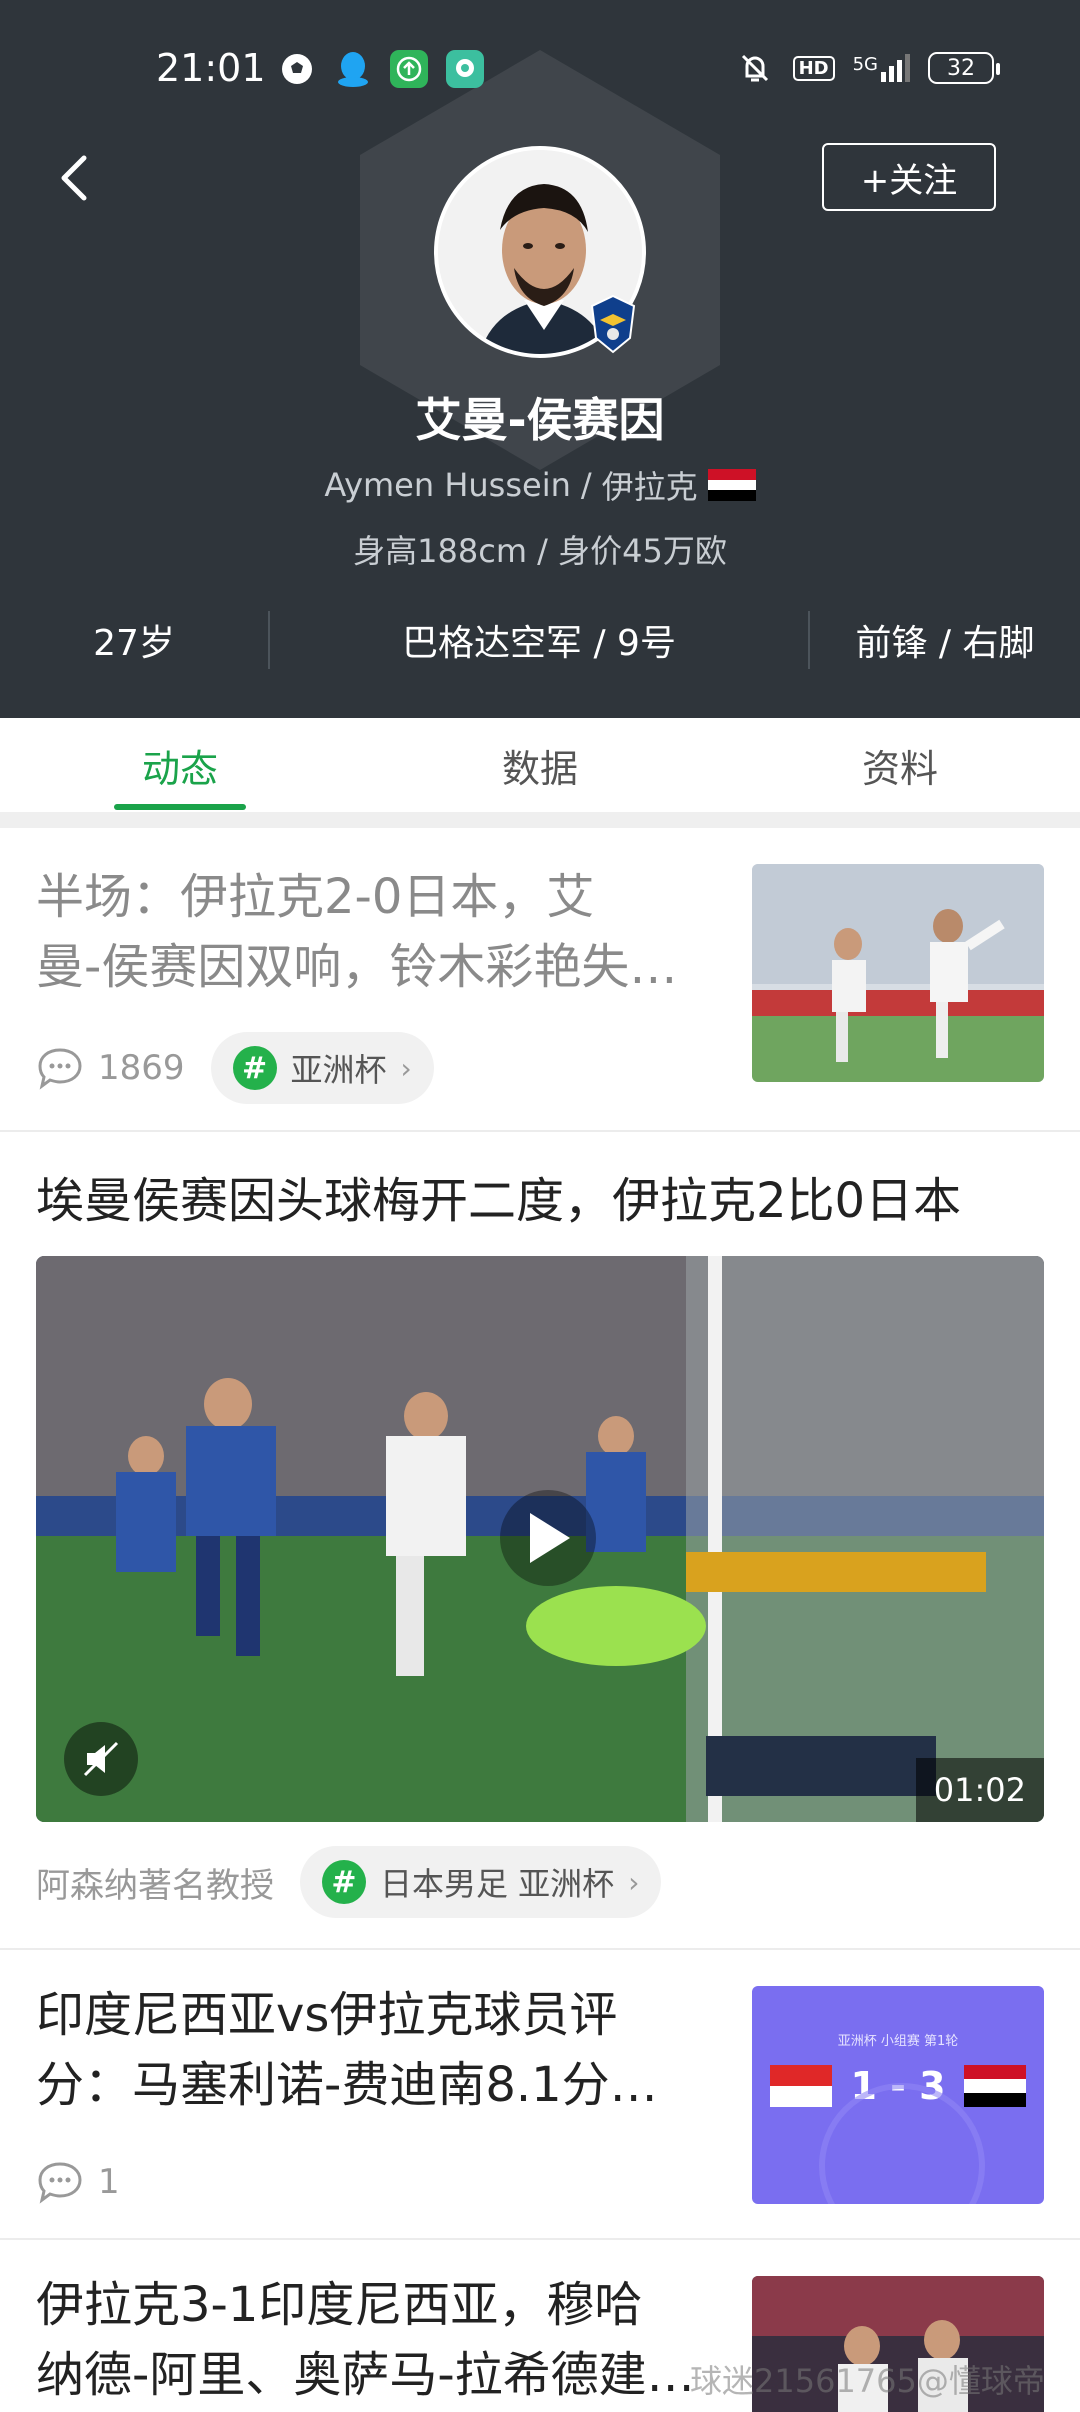  Describe the element at coordinates (539, 643) in the screenshot. I see `player-club: 巴格达空军 / 9号` at that location.